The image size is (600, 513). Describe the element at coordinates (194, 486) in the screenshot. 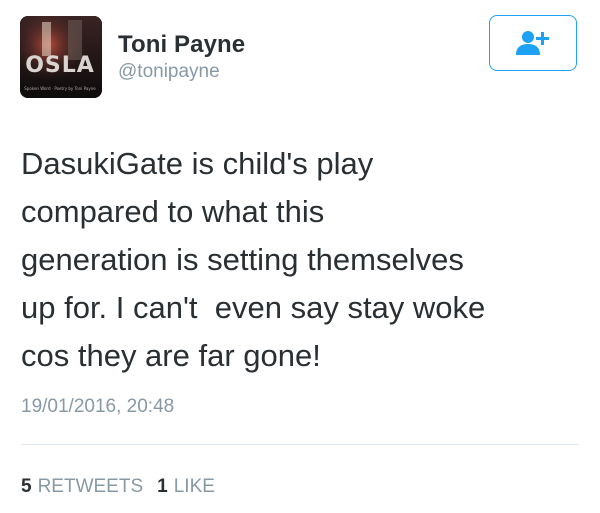

I see `likes-label: LIKE` at that location.